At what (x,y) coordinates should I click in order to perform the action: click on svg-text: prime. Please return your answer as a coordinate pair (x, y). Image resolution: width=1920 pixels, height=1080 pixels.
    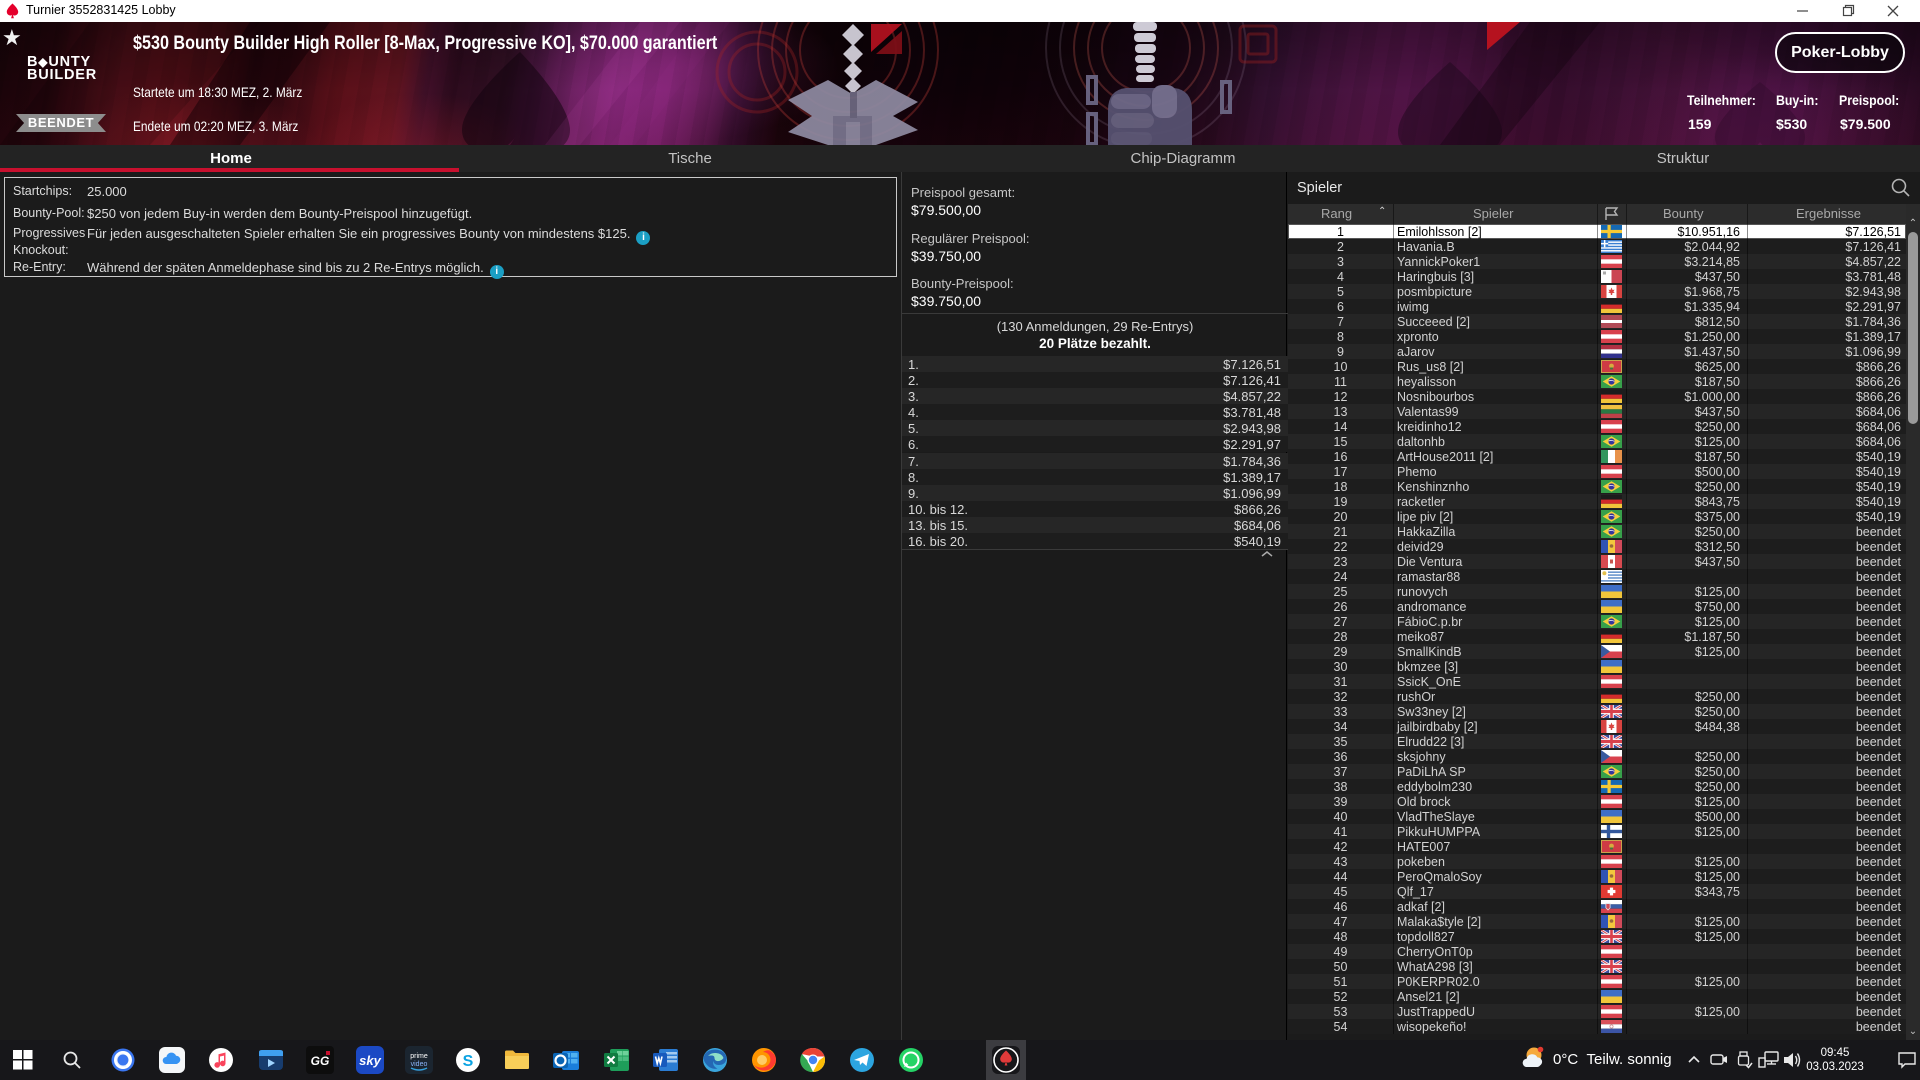
    Looking at the image, I should click on (419, 1056).